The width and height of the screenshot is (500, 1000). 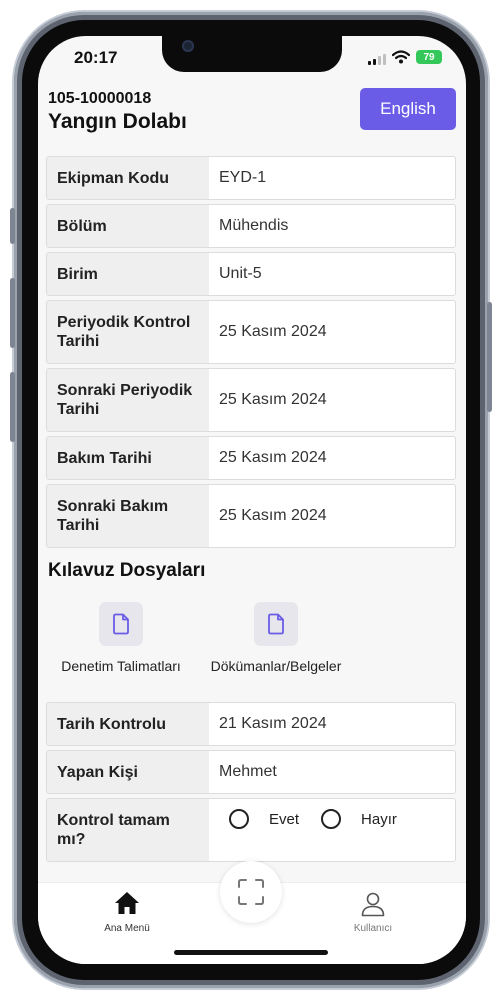 I want to click on control-label: Yapan Kişi, so click(x=128, y=772).